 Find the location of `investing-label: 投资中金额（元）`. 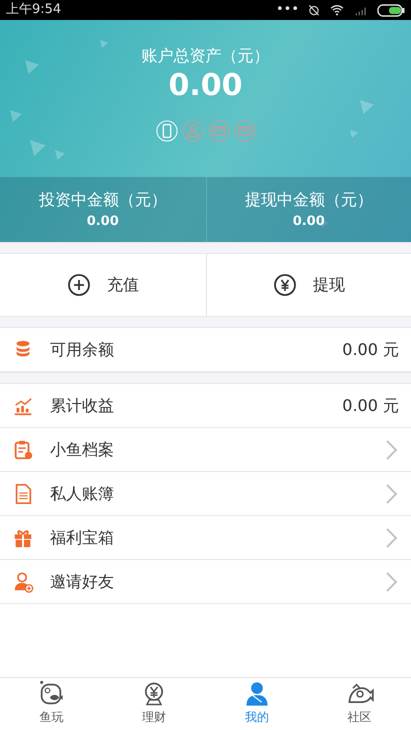

investing-label: 投资中金额（元） is located at coordinates (102, 199).